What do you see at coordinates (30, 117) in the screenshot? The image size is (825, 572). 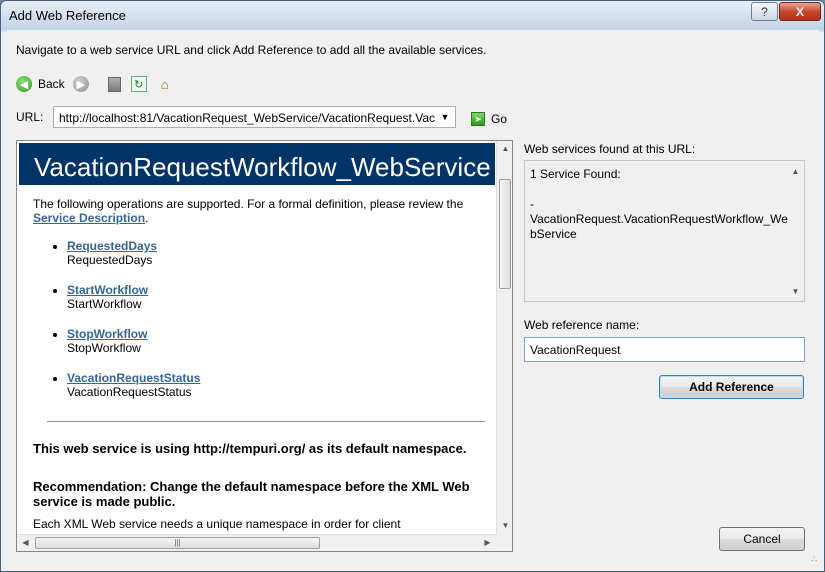 I see `url-label: URL:` at bounding box center [30, 117].